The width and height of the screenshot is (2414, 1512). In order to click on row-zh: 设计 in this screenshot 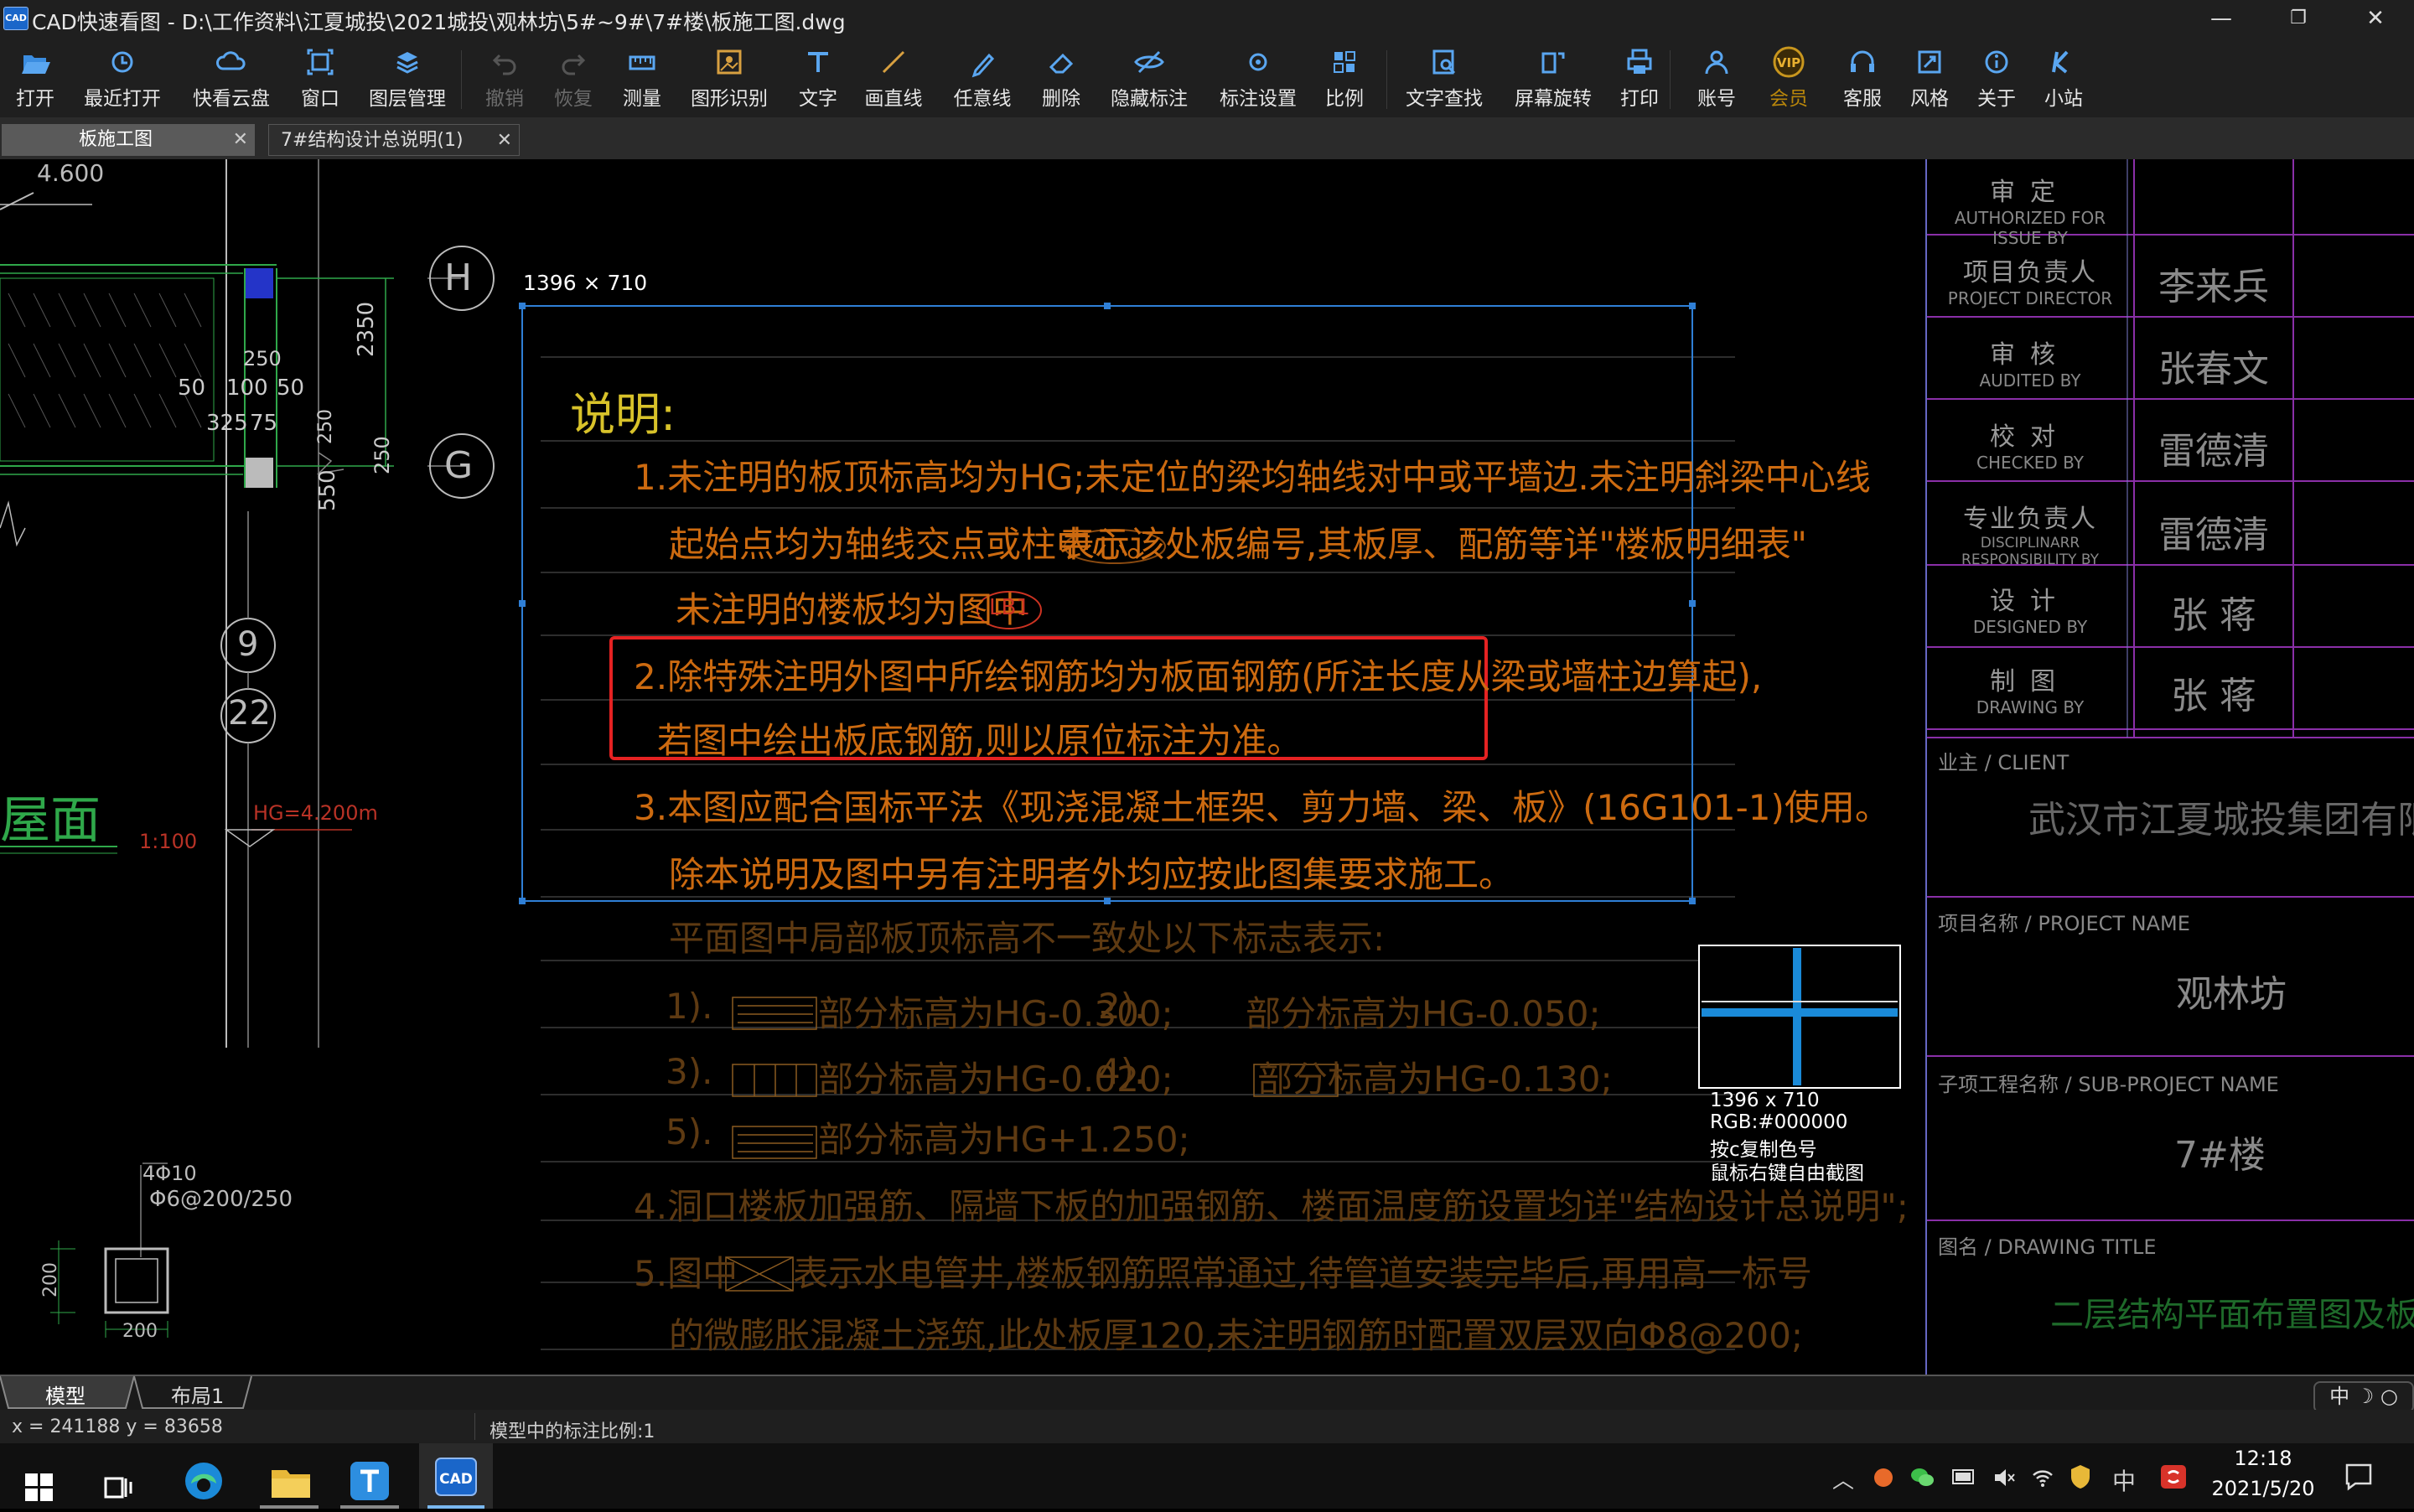, I will do `click(2030, 601)`.